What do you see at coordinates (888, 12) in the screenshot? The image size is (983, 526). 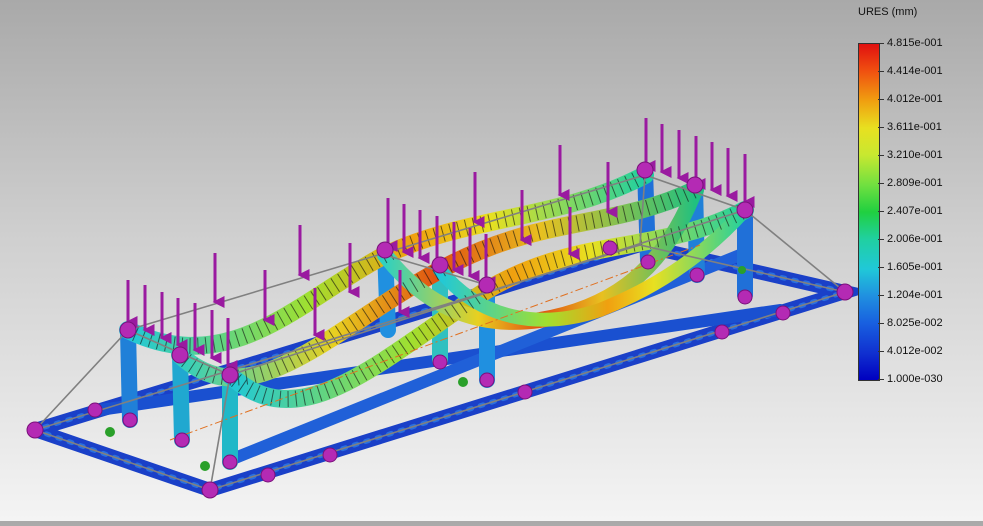 I see `legend-title: URES (mm)` at bounding box center [888, 12].